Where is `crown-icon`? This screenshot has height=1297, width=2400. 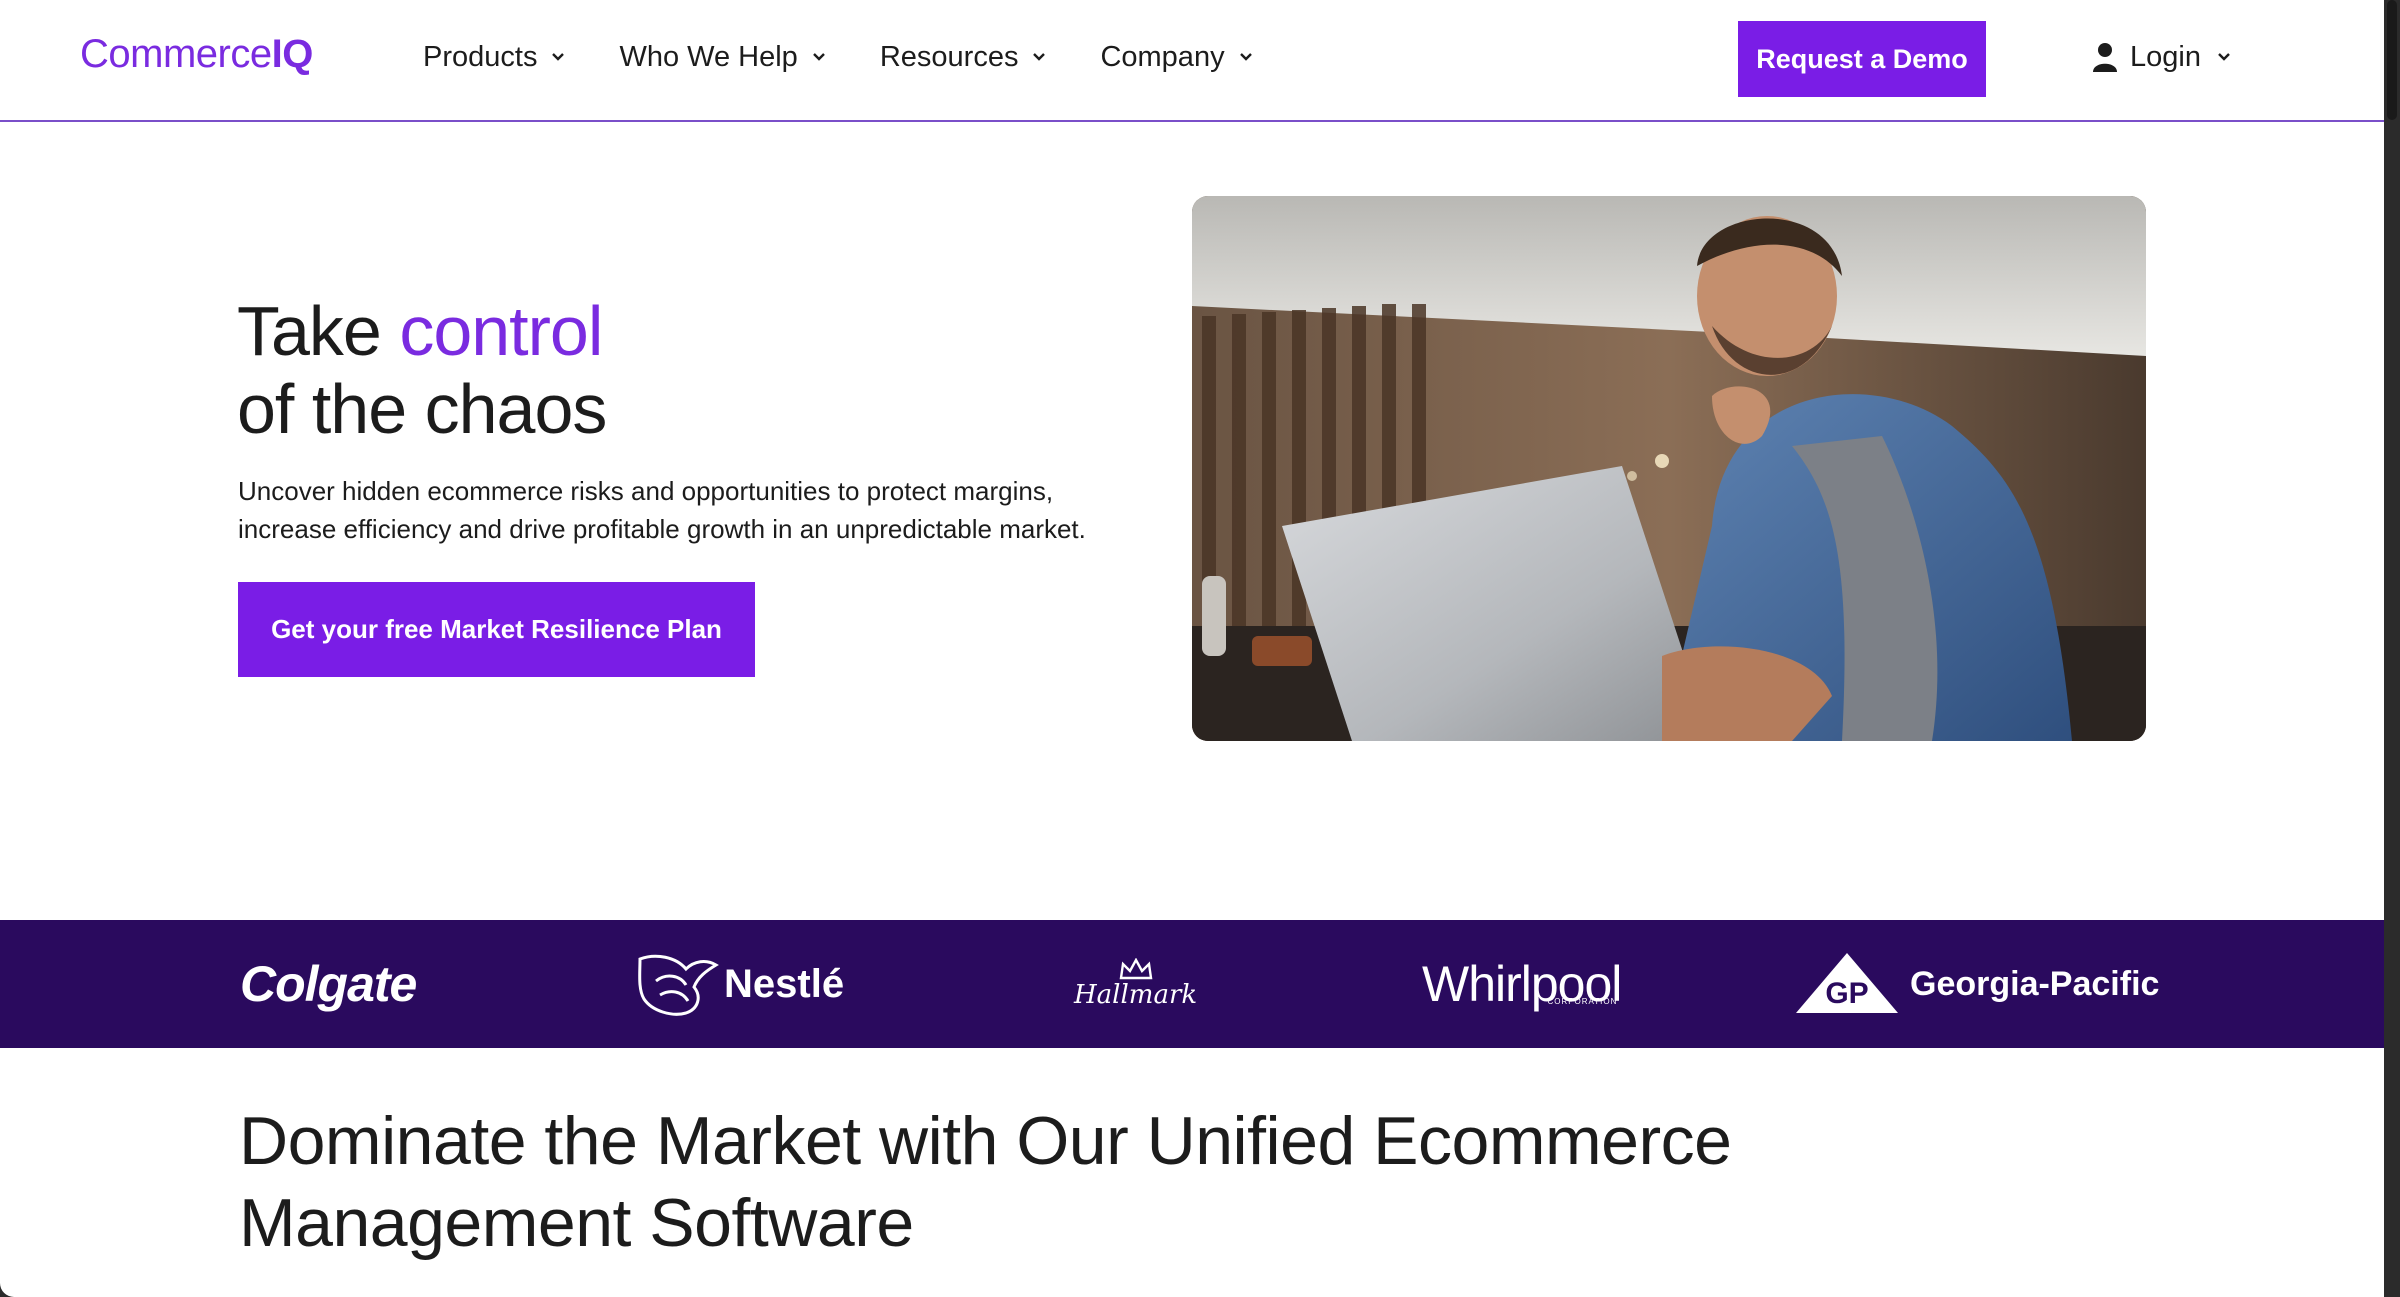 crown-icon is located at coordinates (1135, 969).